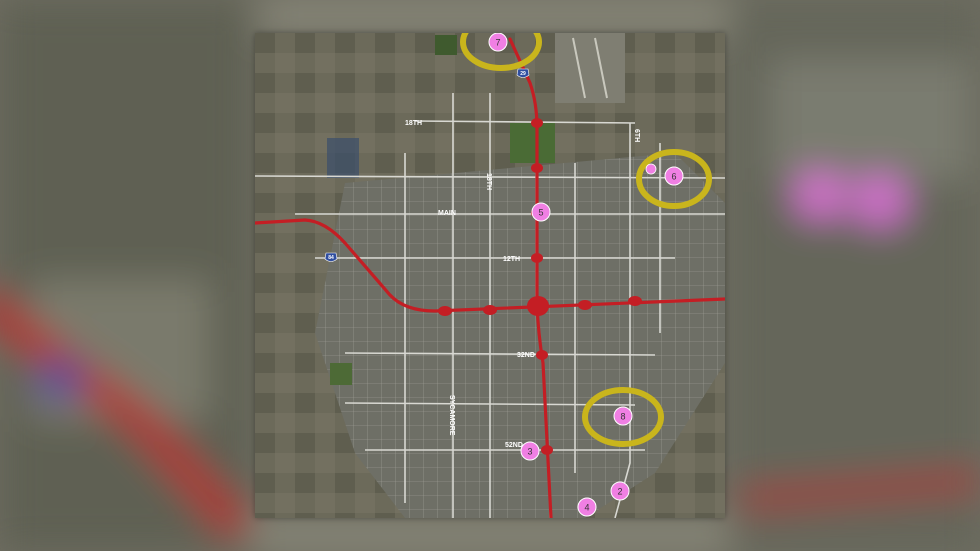 The height and width of the screenshot is (551, 980). I want to click on svg-text: 7, so click(497, 43).